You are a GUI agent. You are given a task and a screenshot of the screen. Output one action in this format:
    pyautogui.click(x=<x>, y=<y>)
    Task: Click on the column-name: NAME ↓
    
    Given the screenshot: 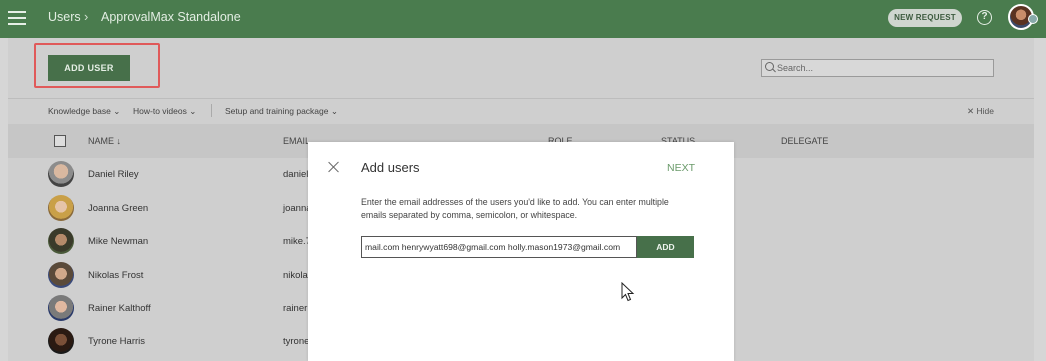 What is the action you would take?
    pyautogui.click(x=104, y=141)
    